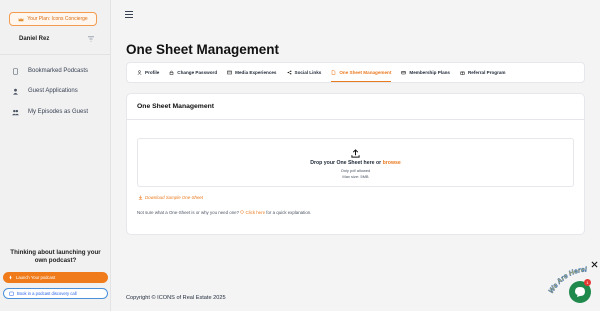 The image size is (600, 311). I want to click on user-icon, so click(139, 72).